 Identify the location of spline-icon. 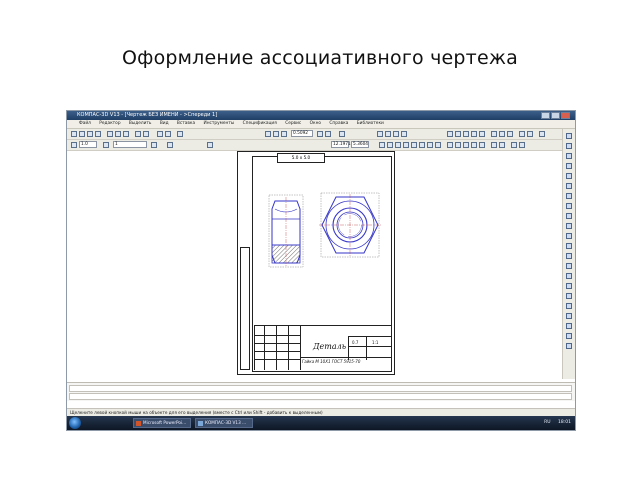
(422, 145).